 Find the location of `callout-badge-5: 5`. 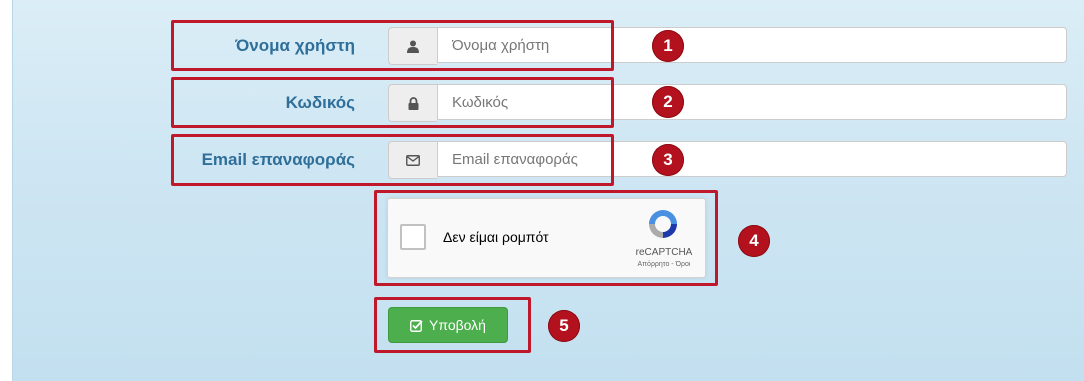

callout-badge-5: 5 is located at coordinates (564, 326).